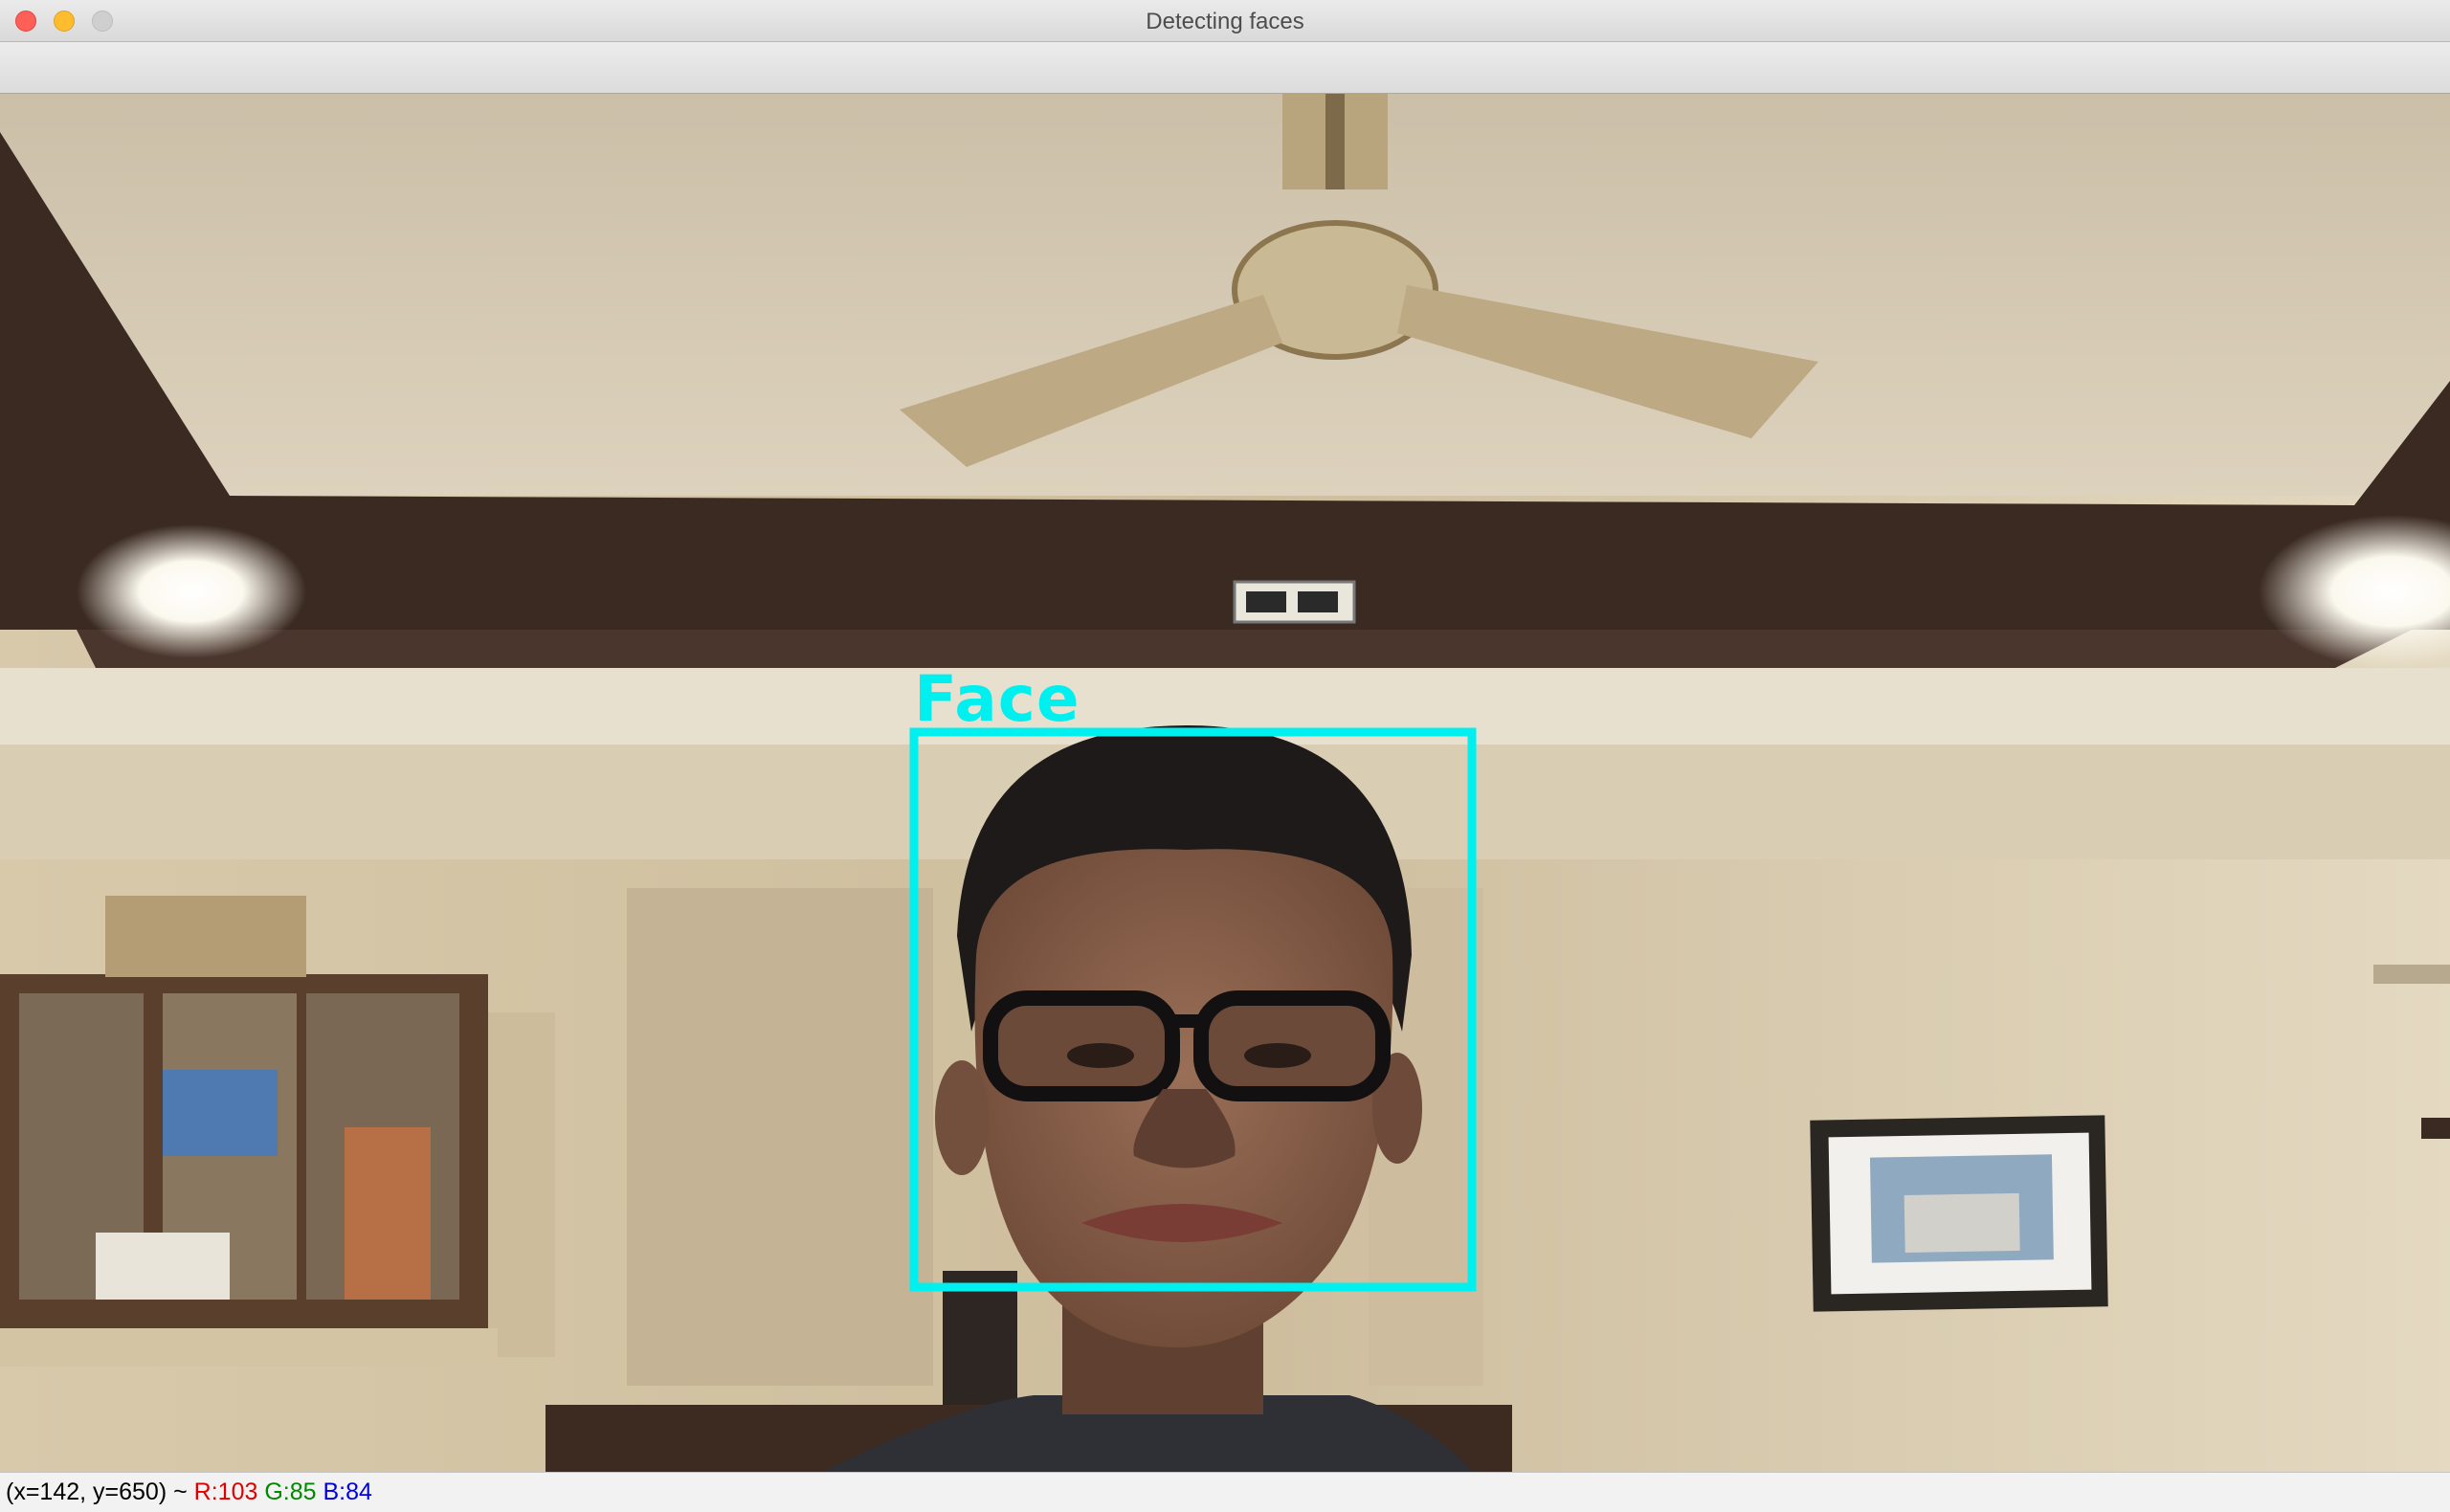 The width and height of the screenshot is (2450, 1512). I want to click on red-value: R:103, so click(225, 1492).